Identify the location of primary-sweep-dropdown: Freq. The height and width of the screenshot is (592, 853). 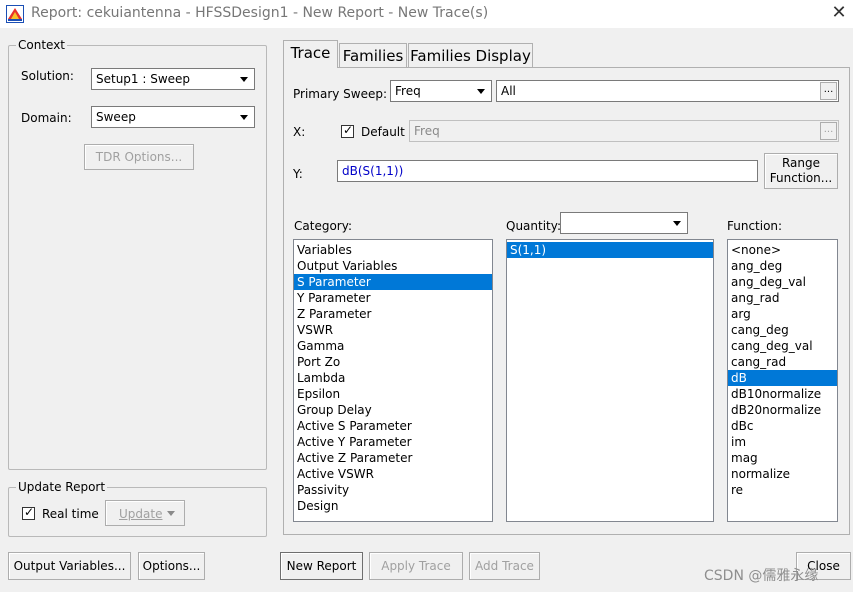
(441, 91).